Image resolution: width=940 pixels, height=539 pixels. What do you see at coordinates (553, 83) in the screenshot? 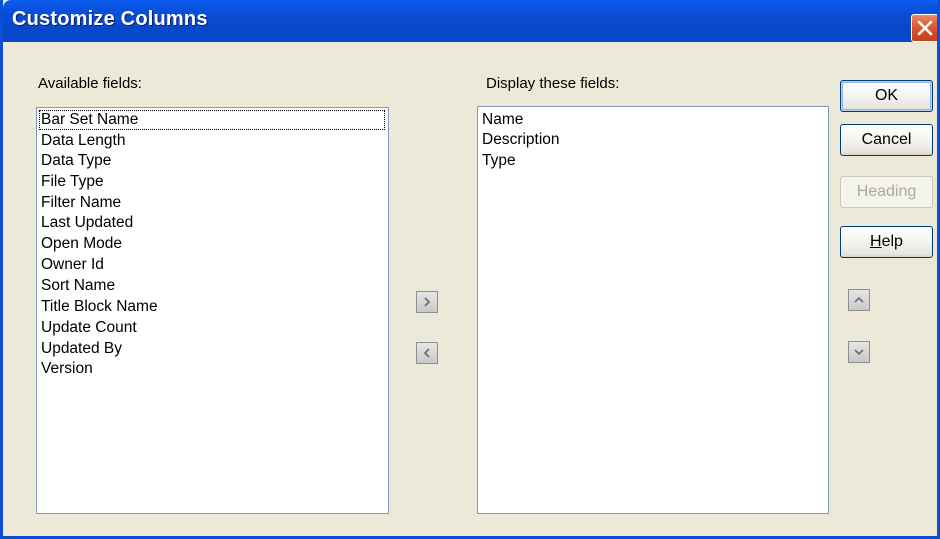
I see `display-fields-label: Display these fields:` at bounding box center [553, 83].